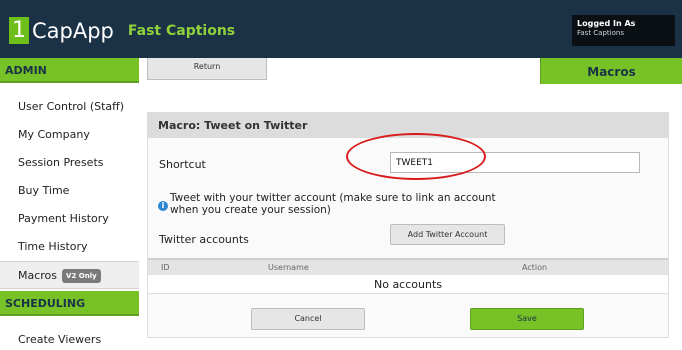  I want to click on sidebar-item-session-presets: Session Presets, so click(69, 163).